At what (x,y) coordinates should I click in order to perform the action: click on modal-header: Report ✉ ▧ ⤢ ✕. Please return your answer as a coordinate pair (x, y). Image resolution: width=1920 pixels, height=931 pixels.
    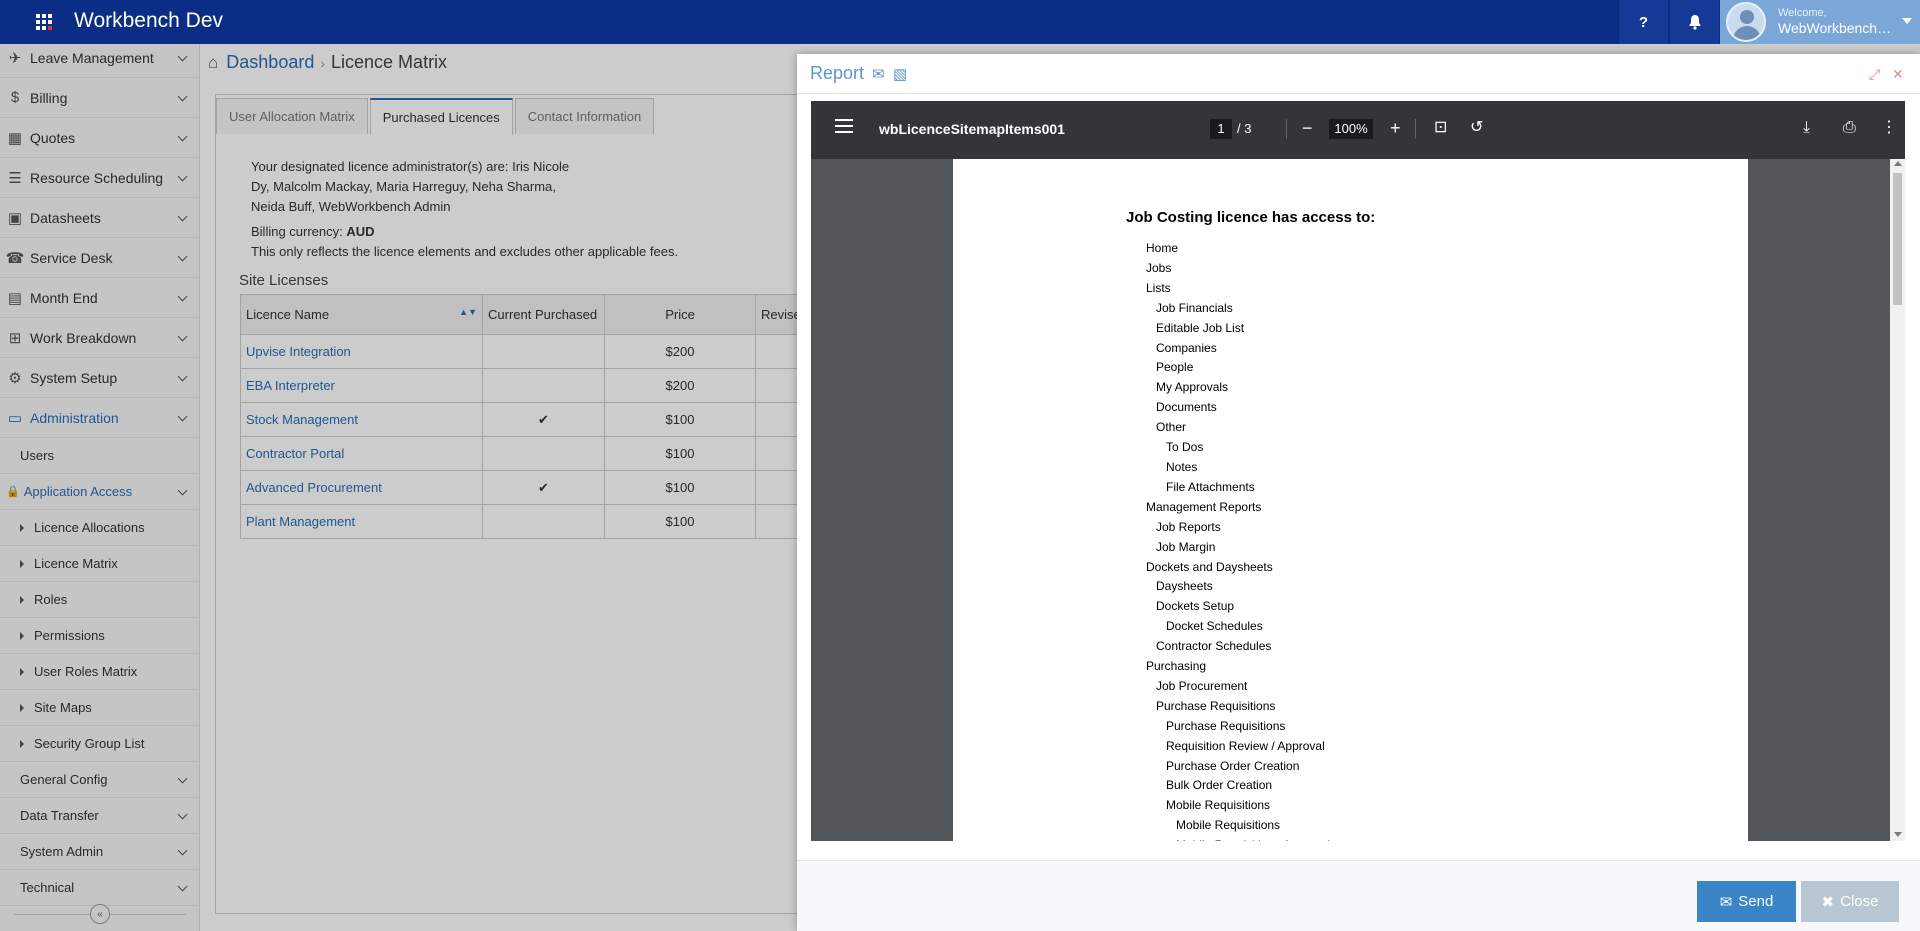
    Looking at the image, I should click on (1358, 74).